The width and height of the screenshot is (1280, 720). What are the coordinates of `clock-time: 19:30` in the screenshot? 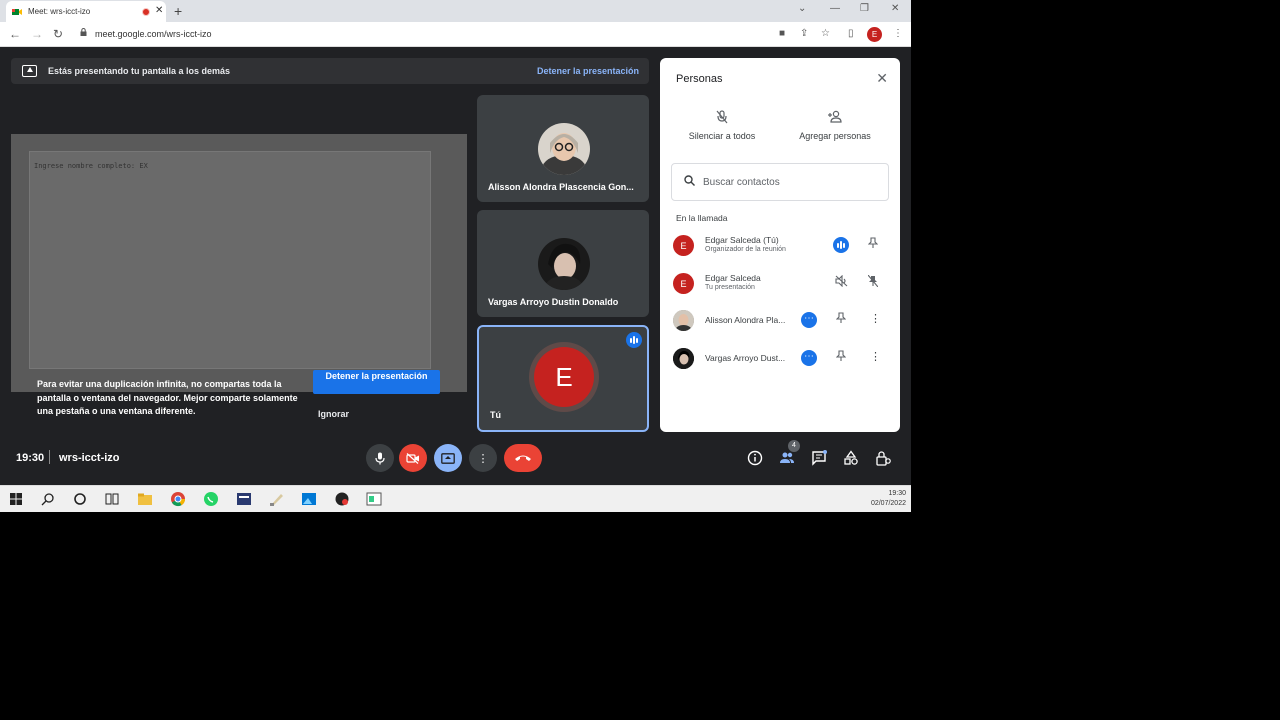 It's located at (897, 493).